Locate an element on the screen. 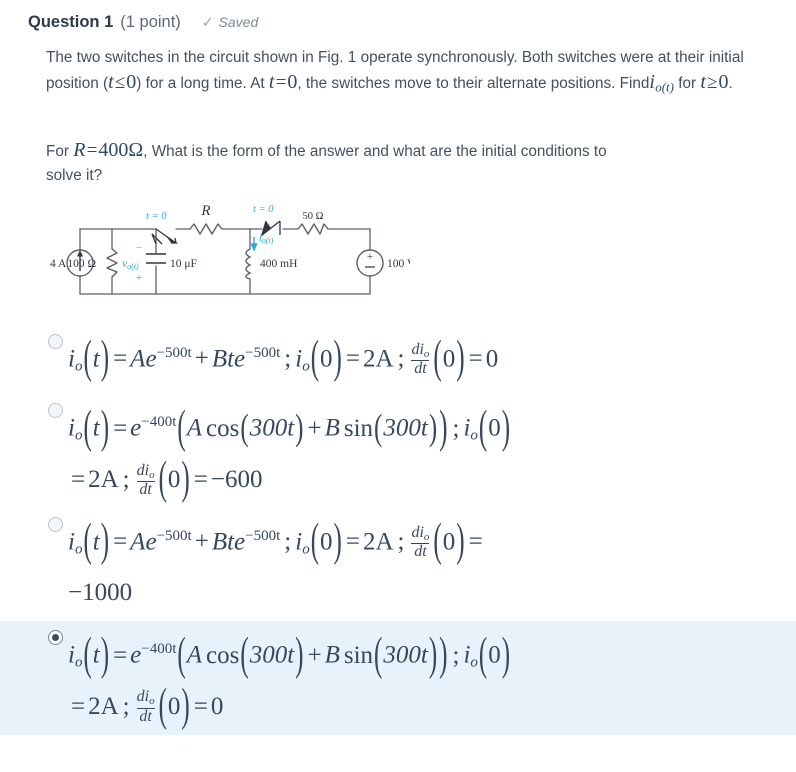 The width and height of the screenshot is (796, 772). opt-d-deriv-num: di is located at coordinates (143, 697).